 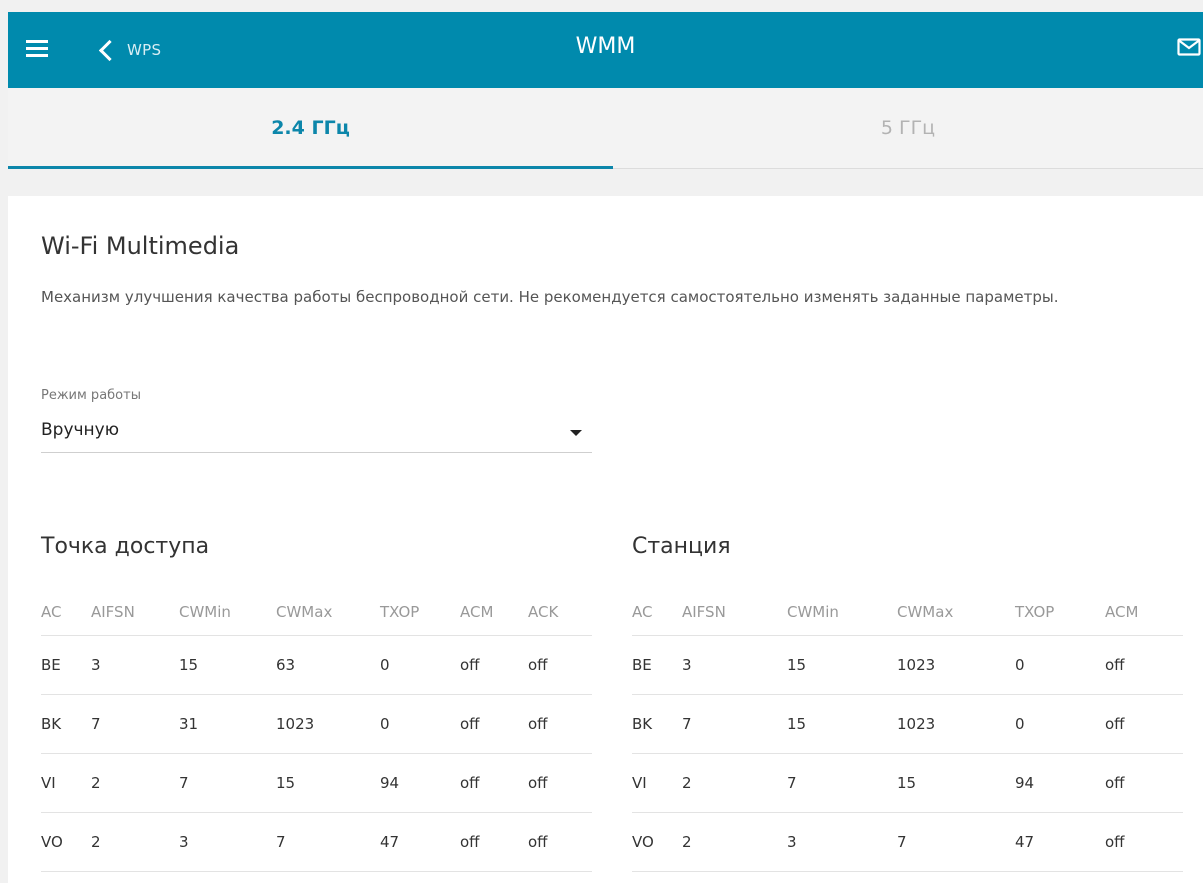 I want to click on table-row: BK 7 15 1023 0 off, so click(x=907, y=724).